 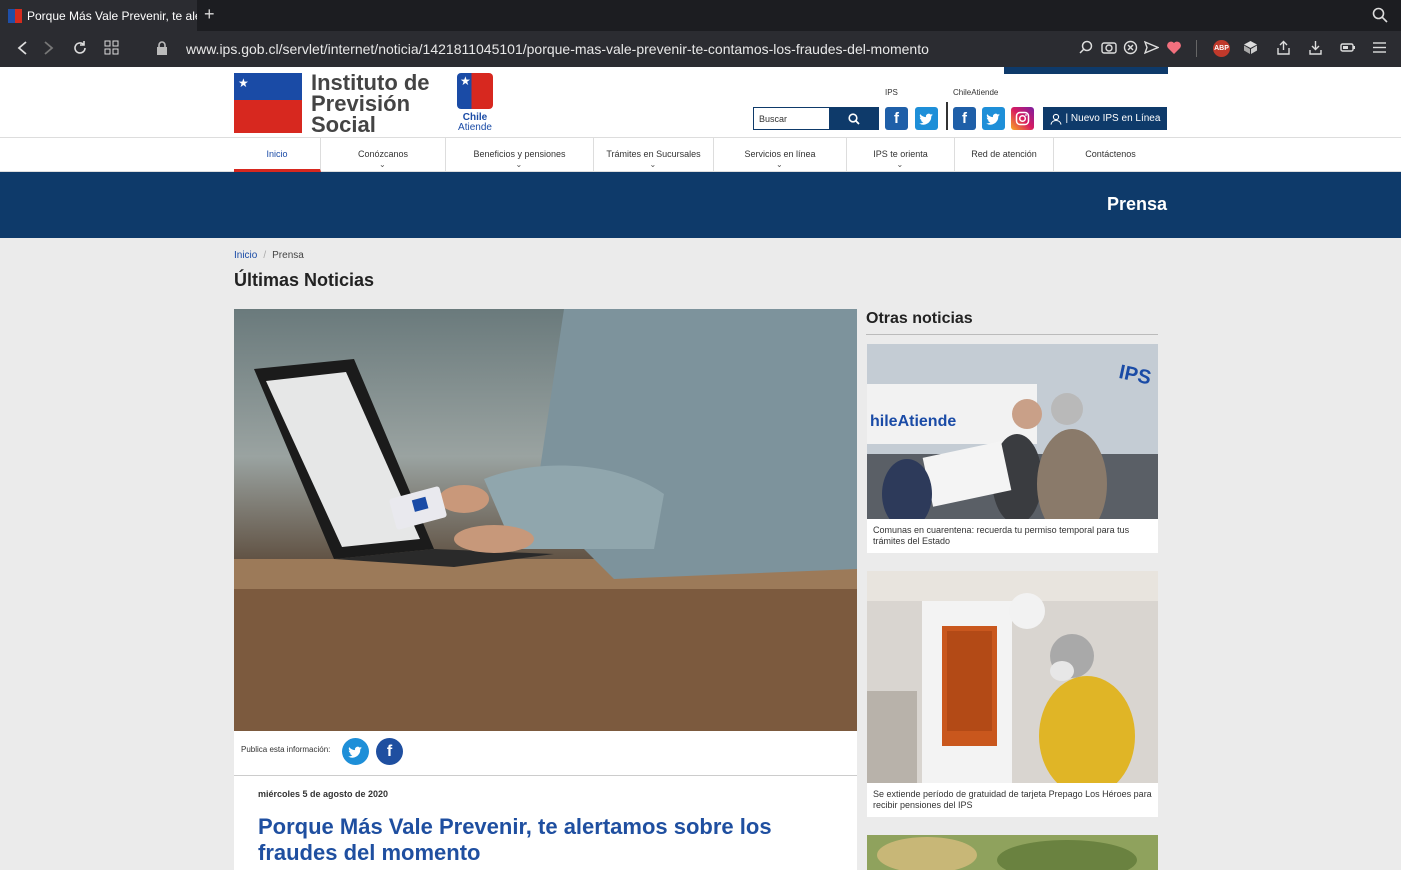 What do you see at coordinates (80, 48) in the screenshot?
I see `reload-icon` at bounding box center [80, 48].